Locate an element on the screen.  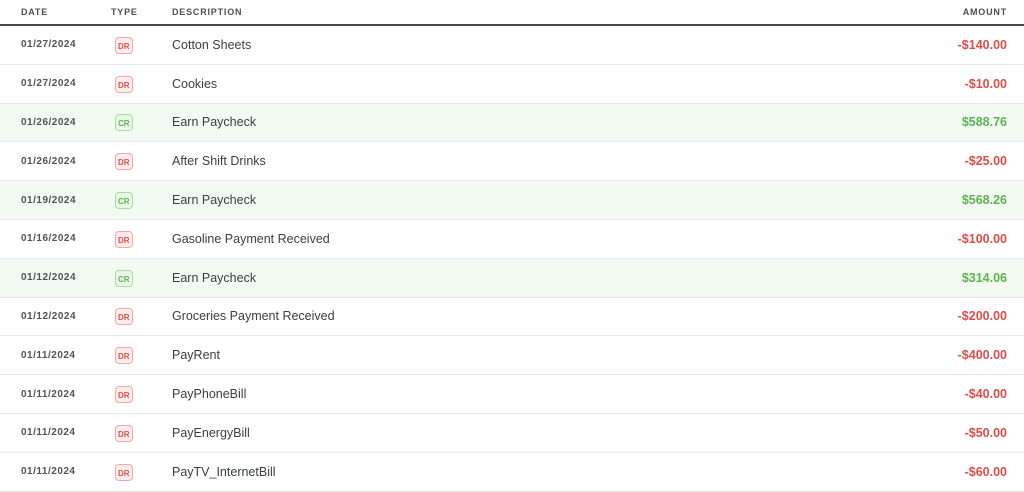
row-date: 01/19/2024 is located at coordinates (49, 200).